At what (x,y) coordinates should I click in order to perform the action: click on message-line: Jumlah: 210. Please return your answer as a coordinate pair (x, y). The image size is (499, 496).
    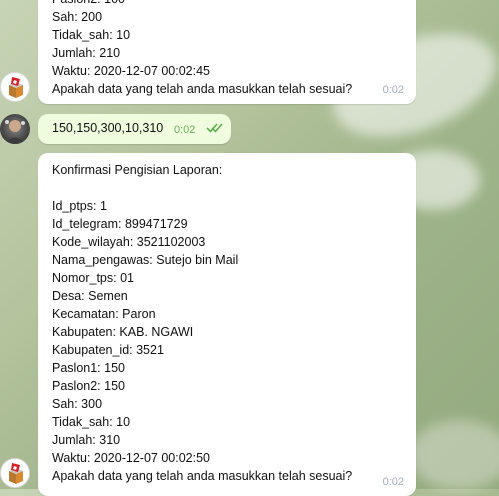
    Looking at the image, I should click on (86, 53).